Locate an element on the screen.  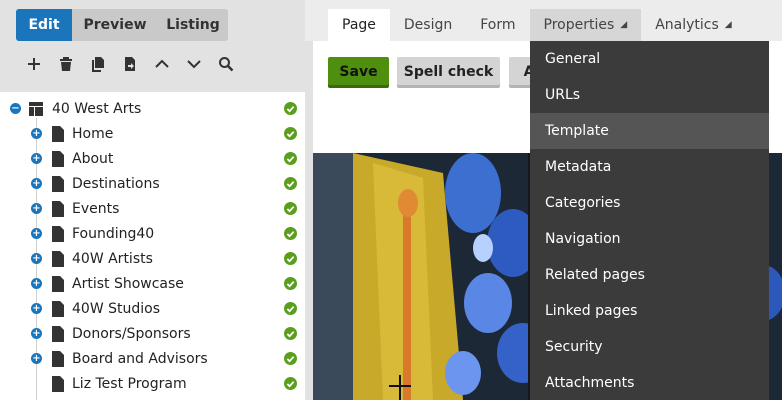
tab-label: Design is located at coordinates (428, 25).